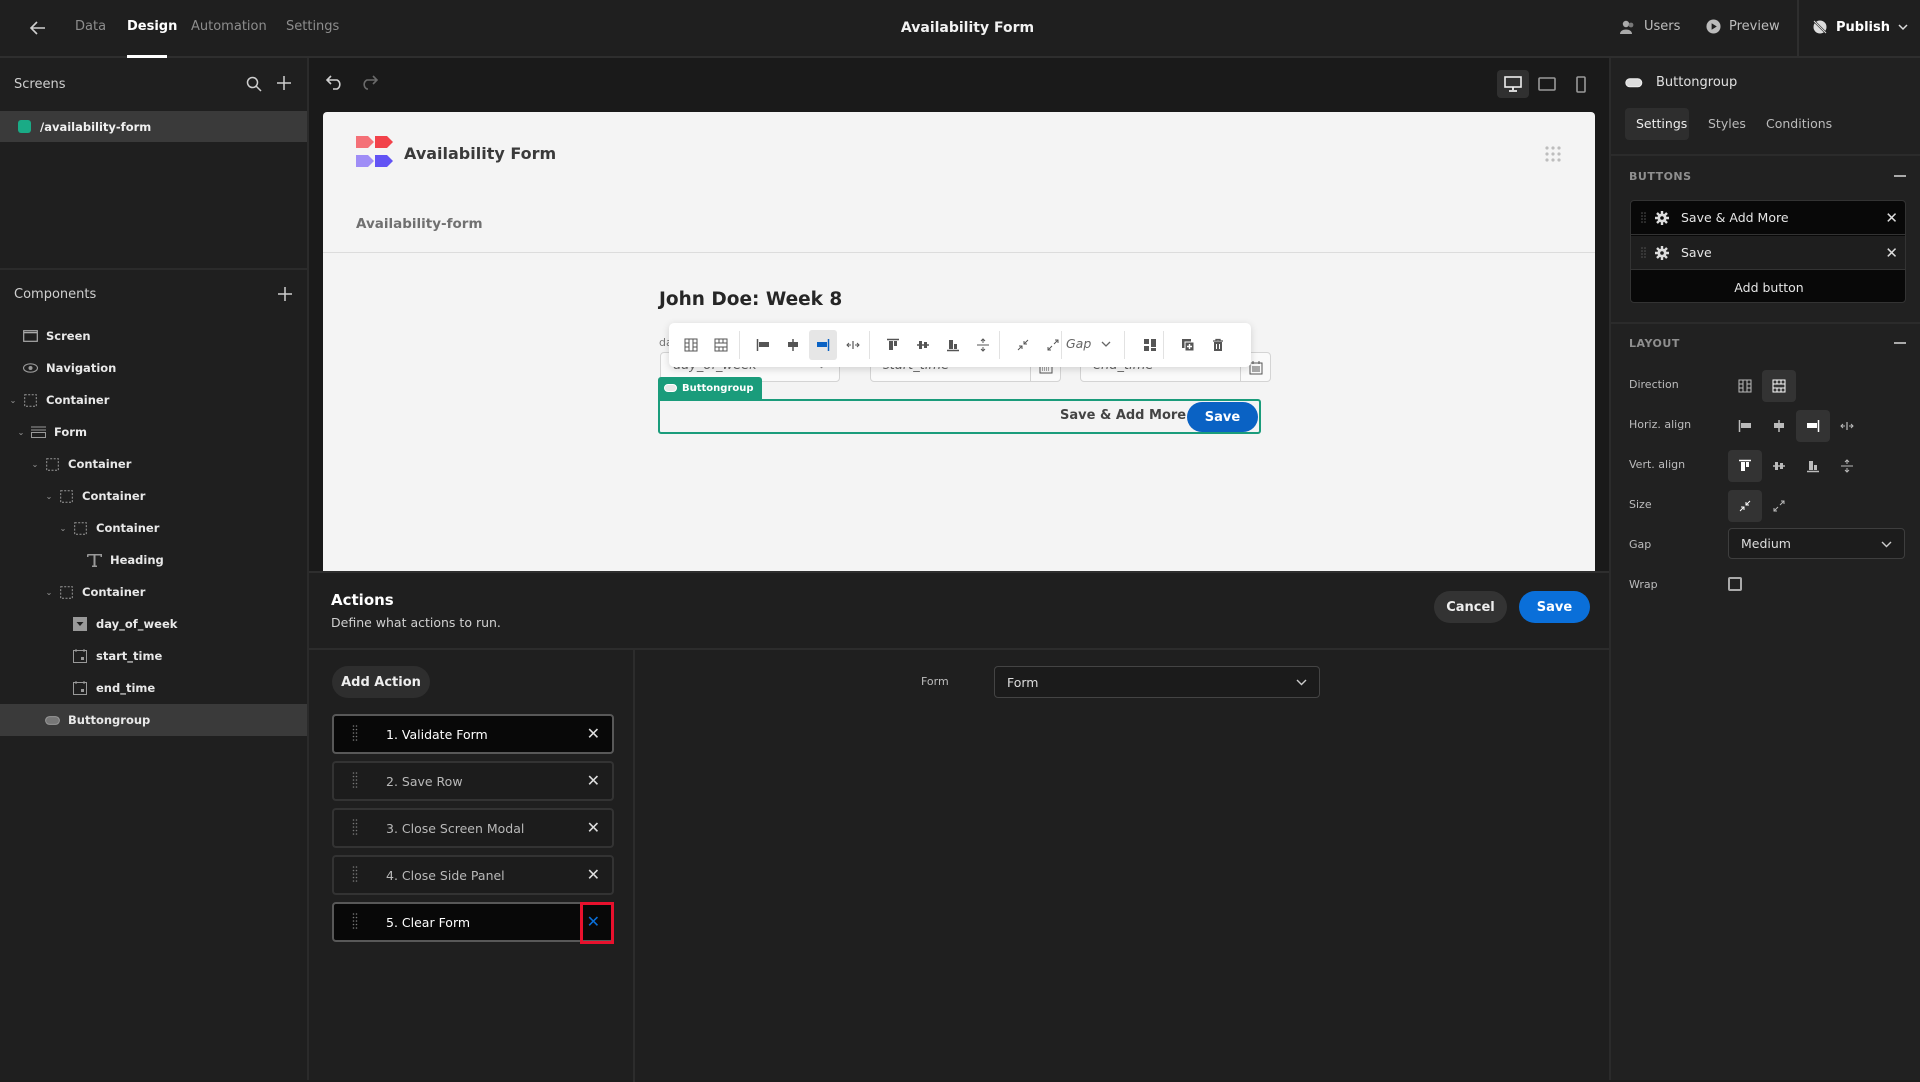  What do you see at coordinates (153, 368) in the screenshot?
I see `tree-item-navigation: Navigation` at bounding box center [153, 368].